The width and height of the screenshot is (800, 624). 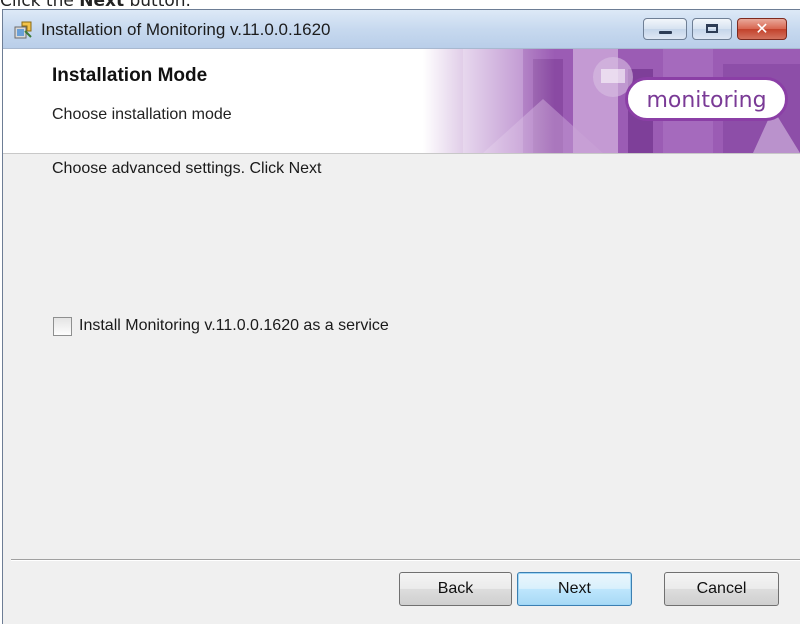 I want to click on footer-divider, so click(x=405, y=560).